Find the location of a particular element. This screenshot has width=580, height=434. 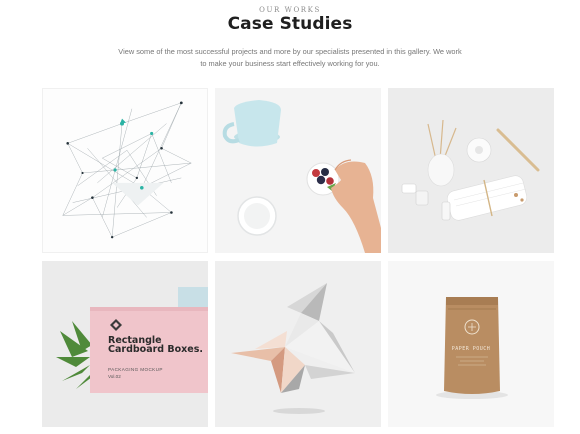

box-volume: Vol.02 is located at coordinates (114, 376).